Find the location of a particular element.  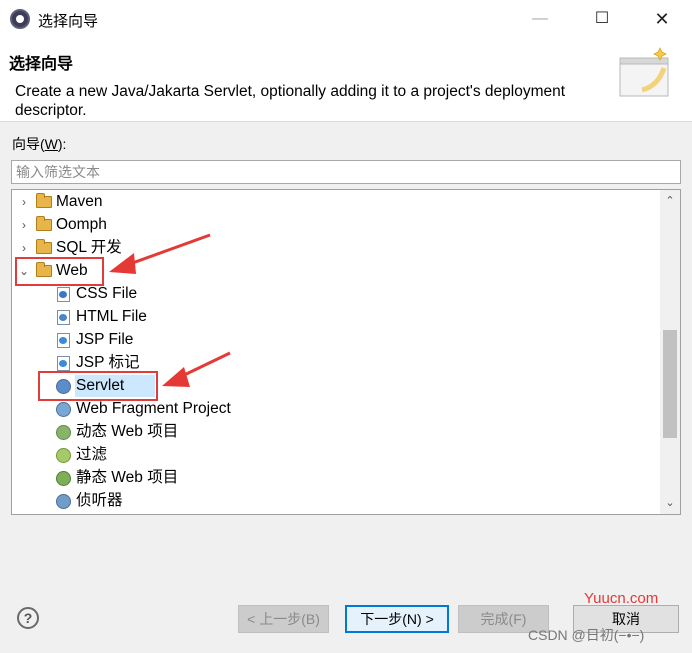

close-button: ✕ is located at coordinates (662, 19).